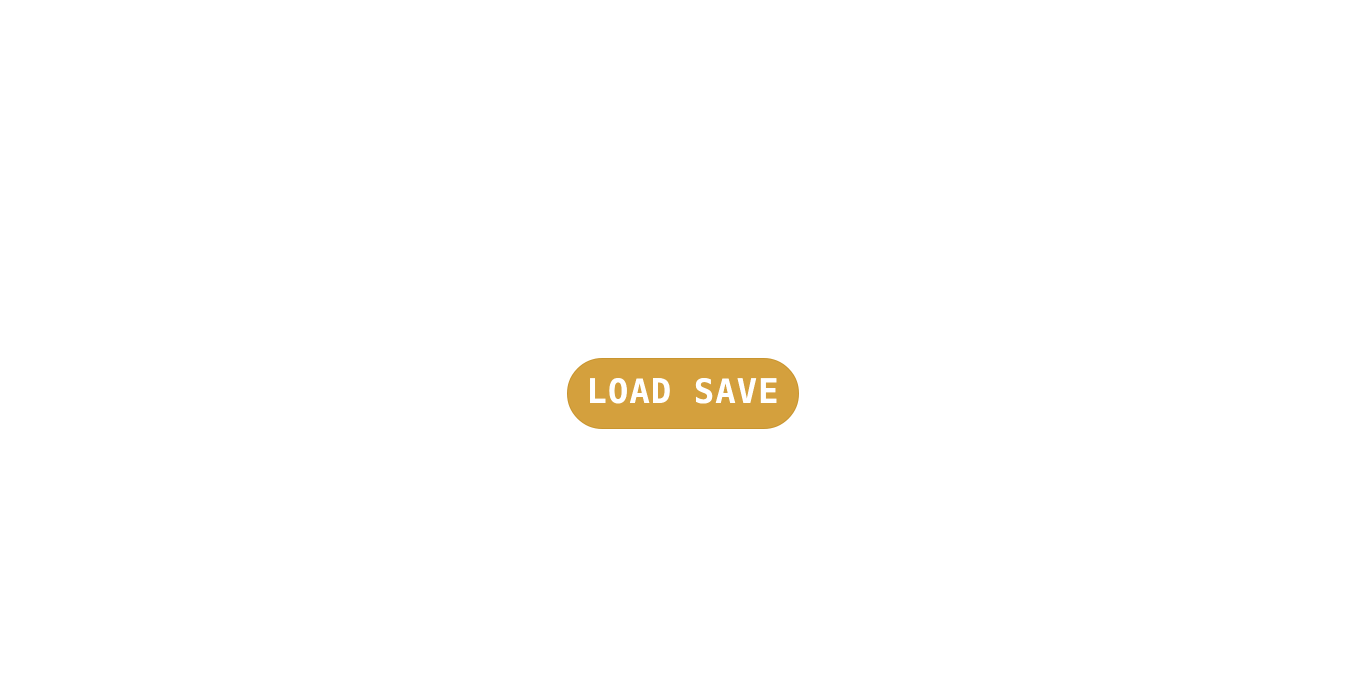 The image size is (1366, 683). I want to click on load-save-label: LOAD SAVE, so click(683, 391).